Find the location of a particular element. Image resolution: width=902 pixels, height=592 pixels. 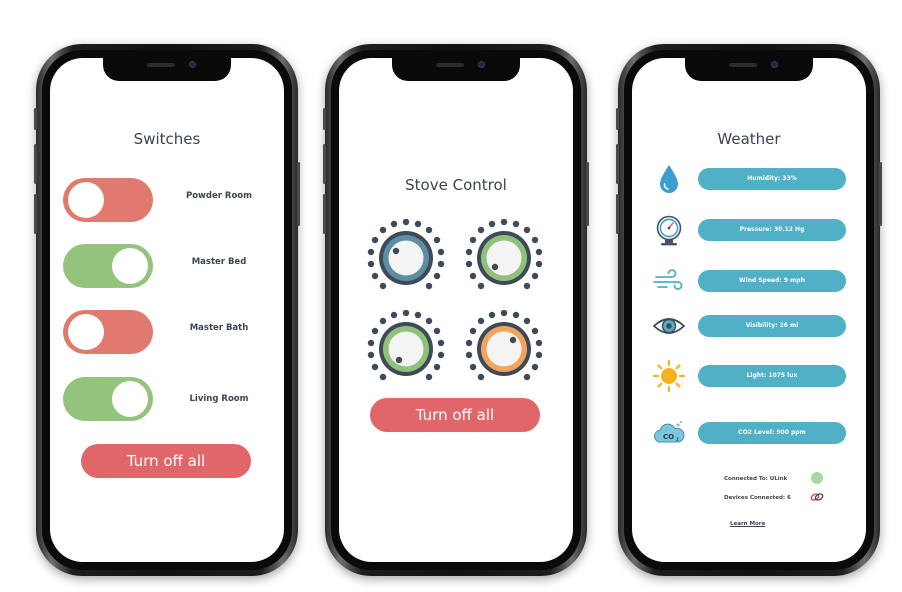

svg-text: CO is located at coordinates (668, 437).